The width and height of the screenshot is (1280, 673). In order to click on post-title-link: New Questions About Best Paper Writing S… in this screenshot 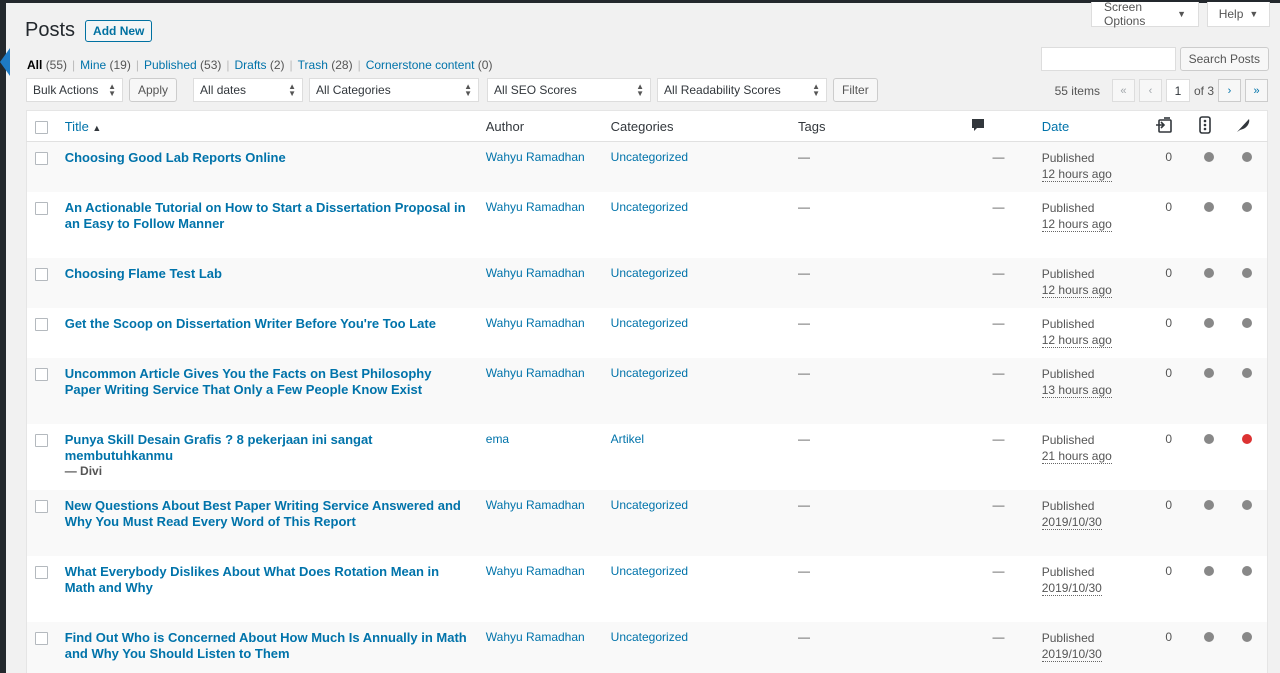, I will do `click(263, 513)`.